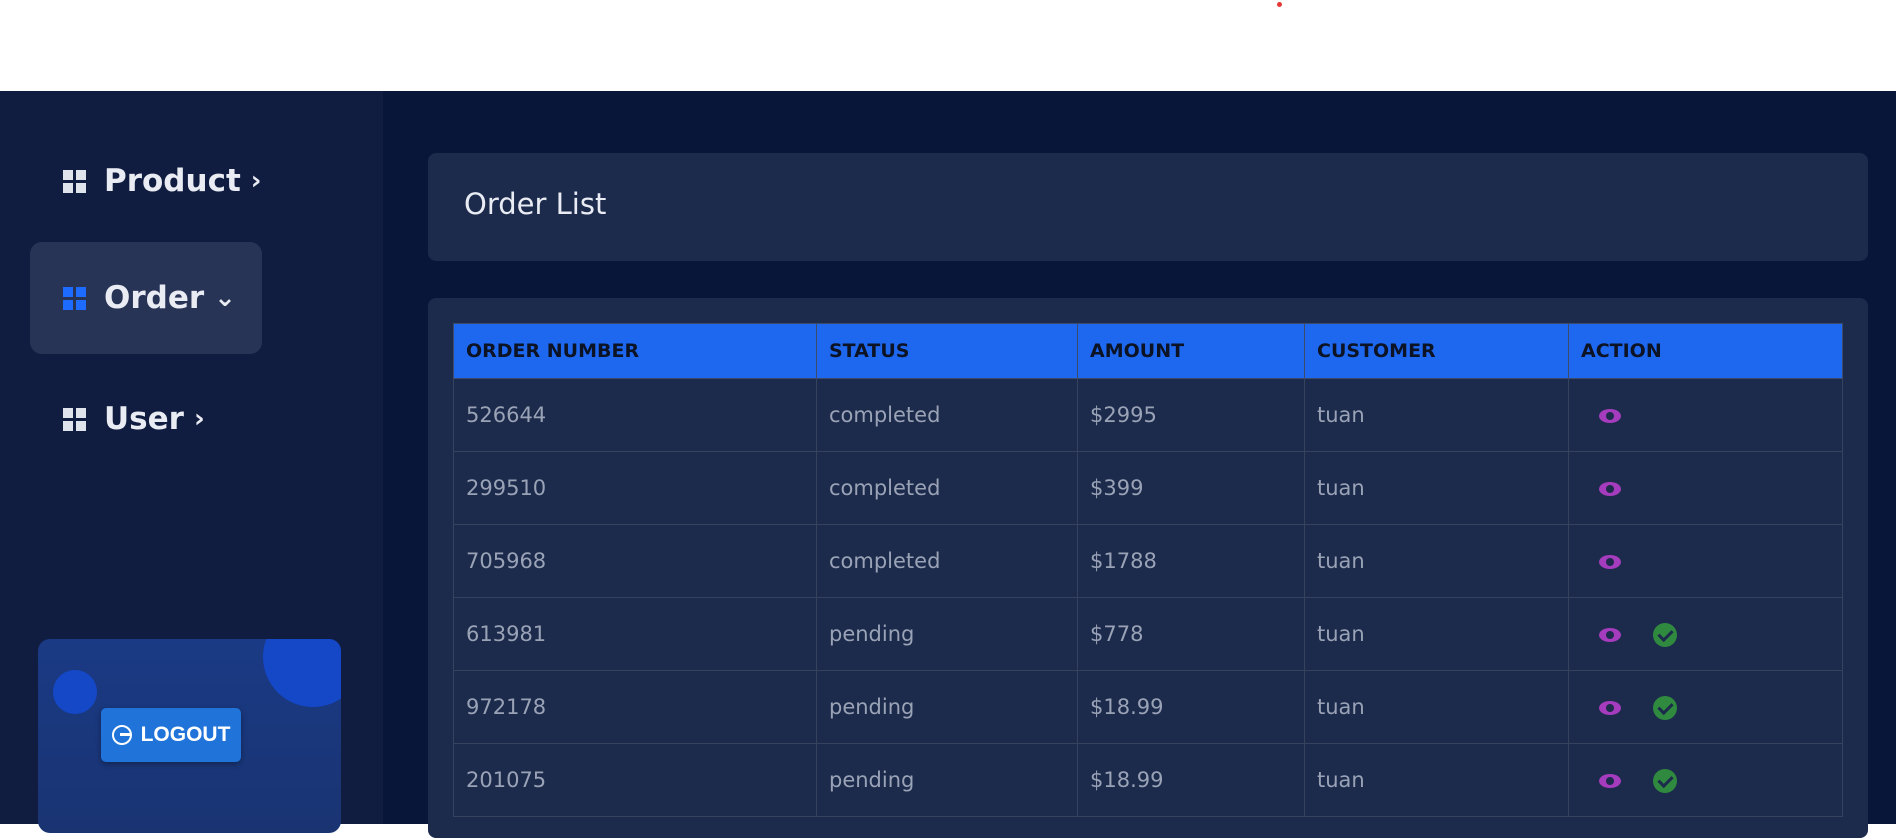 This screenshot has width=1896, height=838. What do you see at coordinates (535, 204) in the screenshot?
I see `page-title: Order List` at bounding box center [535, 204].